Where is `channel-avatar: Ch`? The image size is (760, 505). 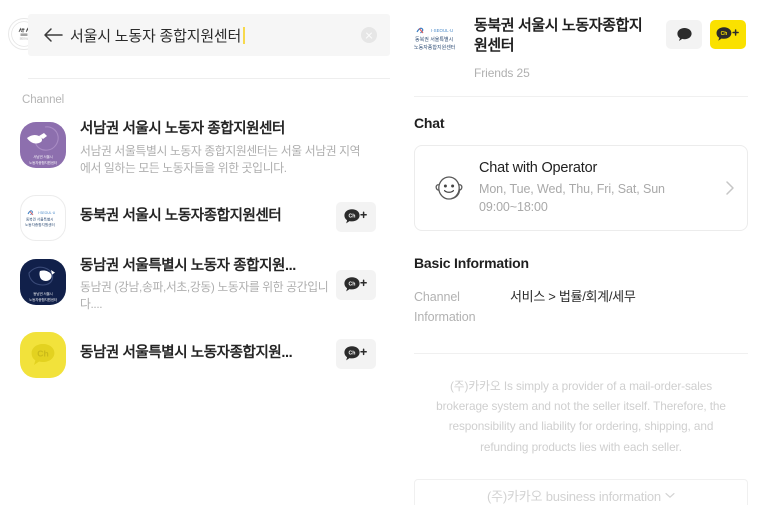 channel-avatar: Ch is located at coordinates (43, 354).